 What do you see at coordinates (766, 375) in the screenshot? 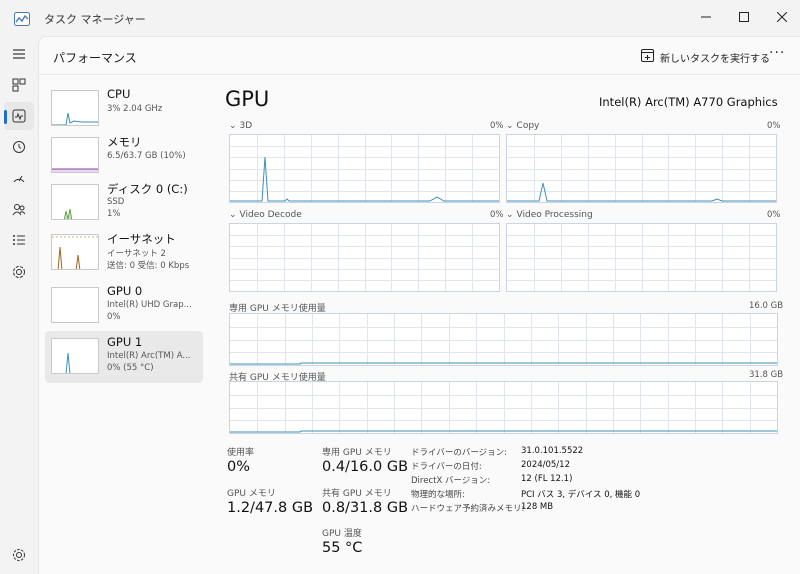
I see `shared-memory-max: 31.8 GB` at bounding box center [766, 375].